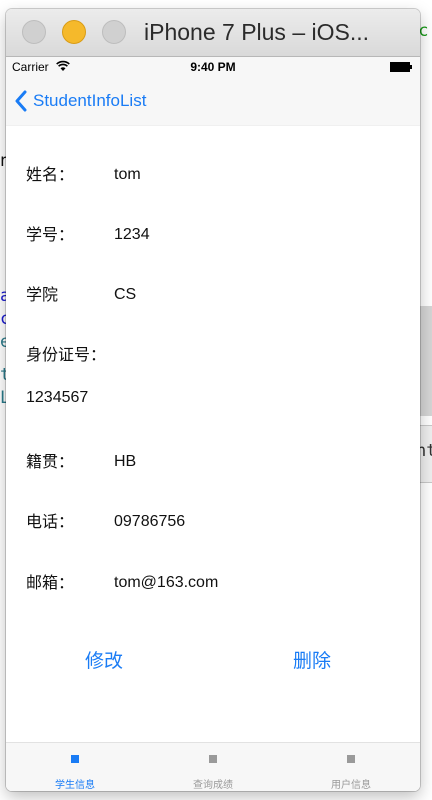 This screenshot has width=432, height=800. Describe the element at coordinates (351, 767) in the screenshot. I see `tab-user-info: 用户信息` at that location.